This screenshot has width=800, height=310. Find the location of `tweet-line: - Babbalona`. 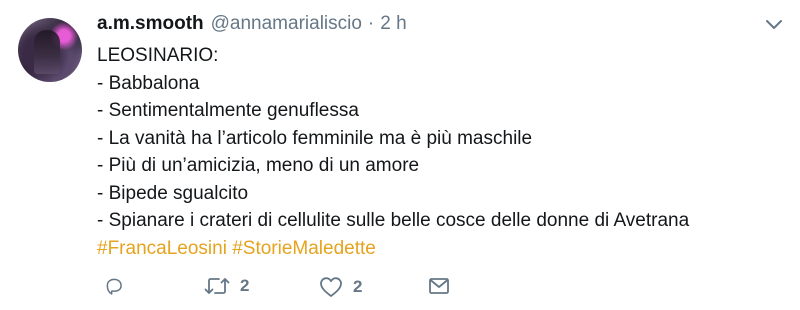

tweet-line: - Babbalona is located at coordinates (148, 83).